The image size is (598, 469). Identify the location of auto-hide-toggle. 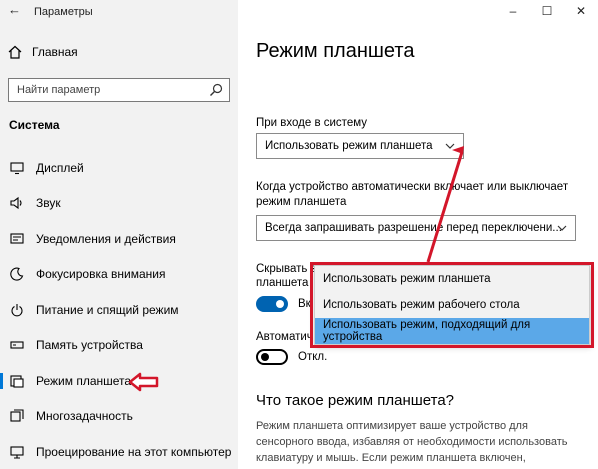
(272, 357).